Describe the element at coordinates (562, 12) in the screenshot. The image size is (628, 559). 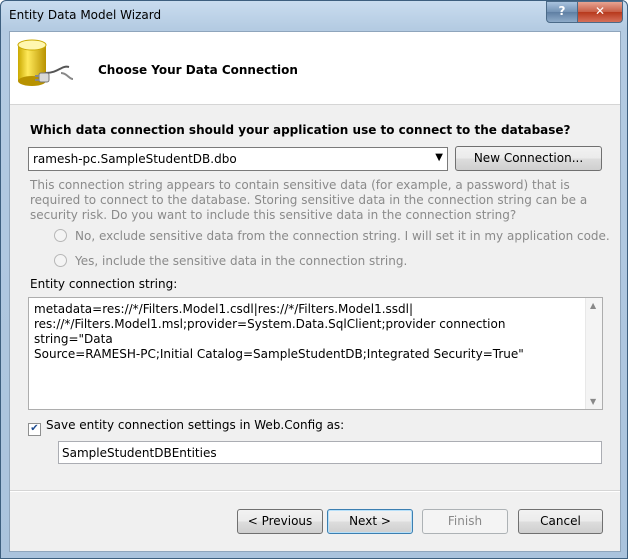
I see `help-button: ?` at that location.